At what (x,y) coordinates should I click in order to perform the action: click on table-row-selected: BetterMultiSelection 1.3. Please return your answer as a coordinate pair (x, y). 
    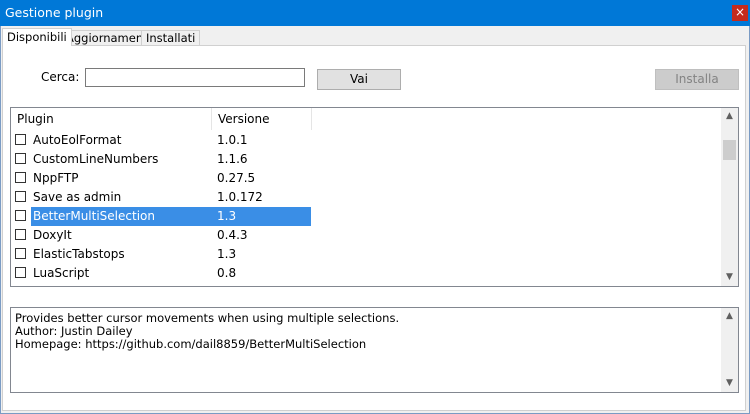
    Looking at the image, I should click on (161, 216).